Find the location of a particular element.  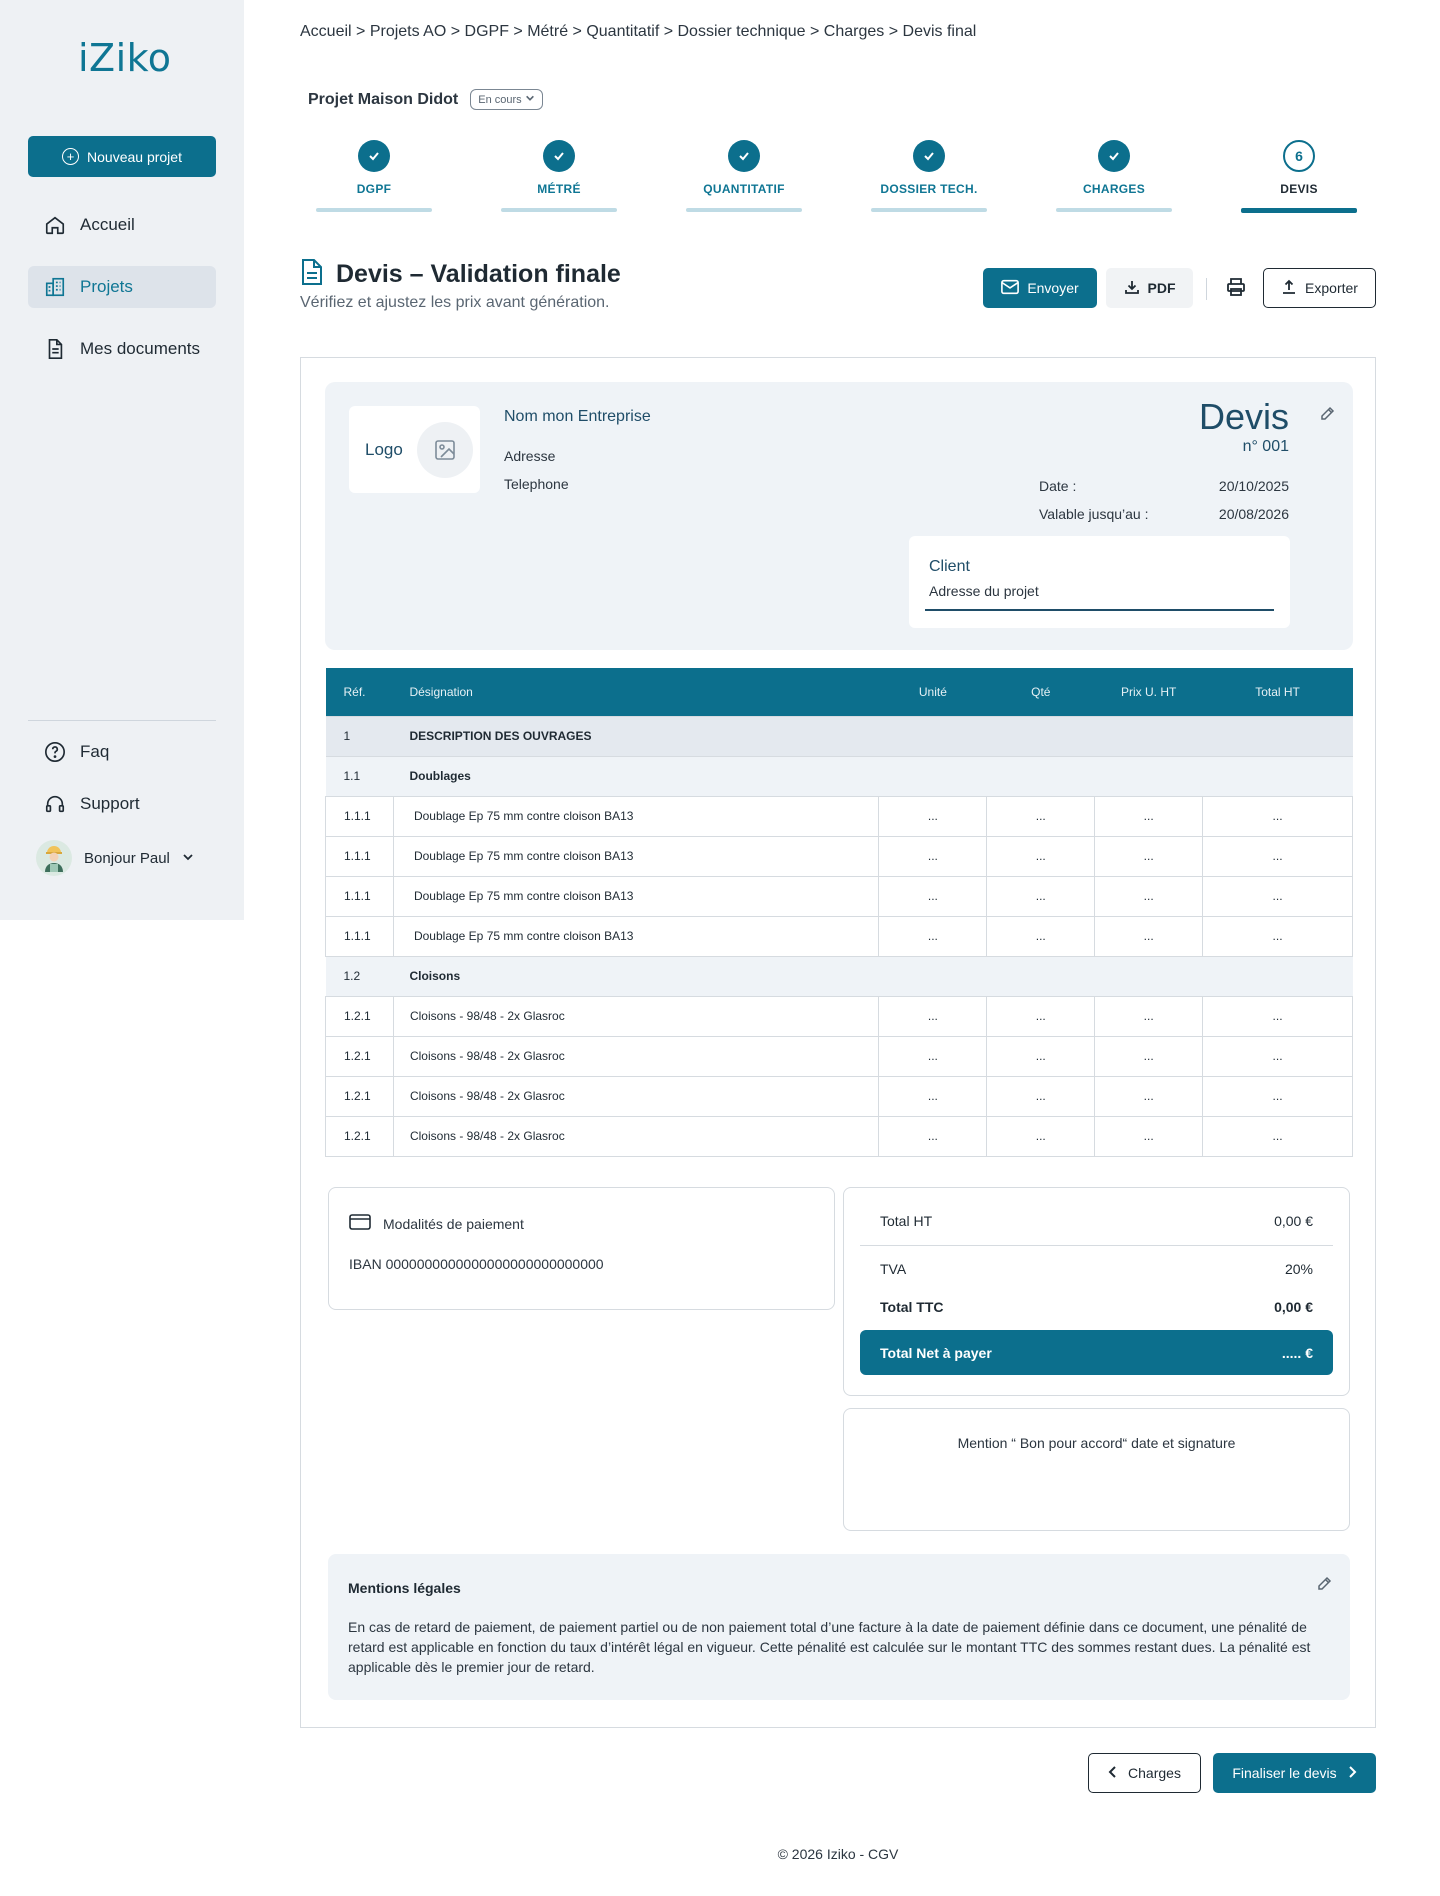

nav-item-home: Accueil is located at coordinates (122, 225).